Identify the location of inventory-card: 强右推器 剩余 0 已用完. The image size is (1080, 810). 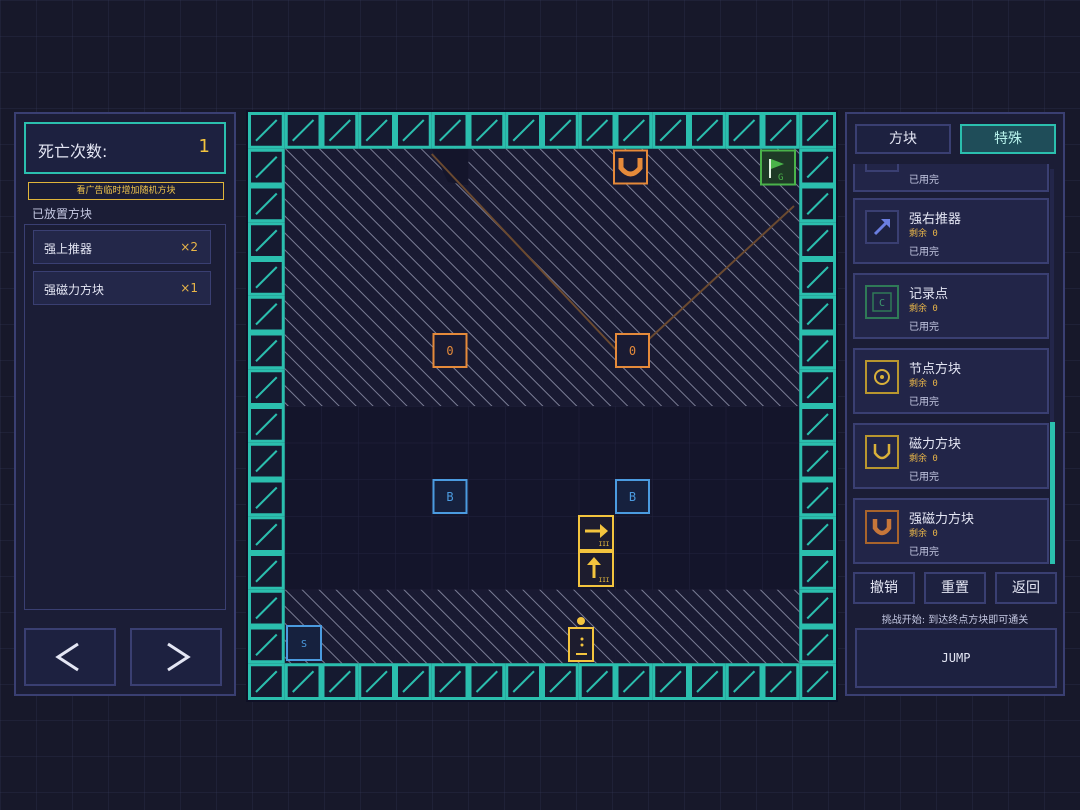
(951, 231).